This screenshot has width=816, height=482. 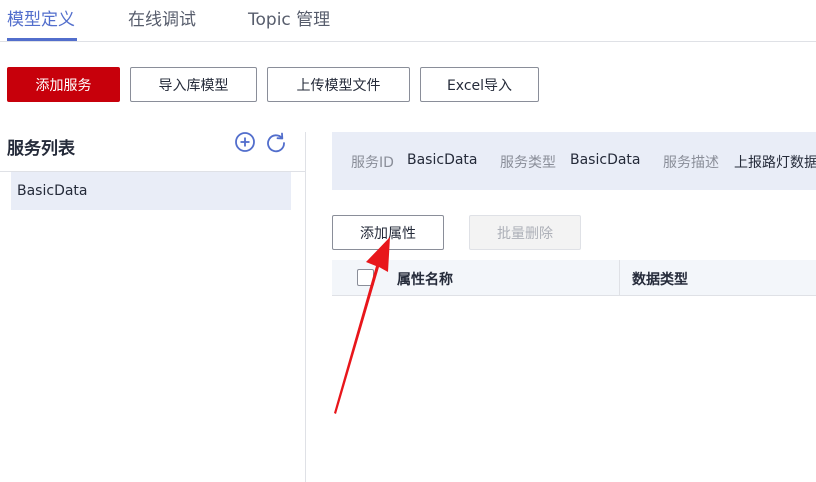 I want to click on refresh-icon, so click(x=276, y=142).